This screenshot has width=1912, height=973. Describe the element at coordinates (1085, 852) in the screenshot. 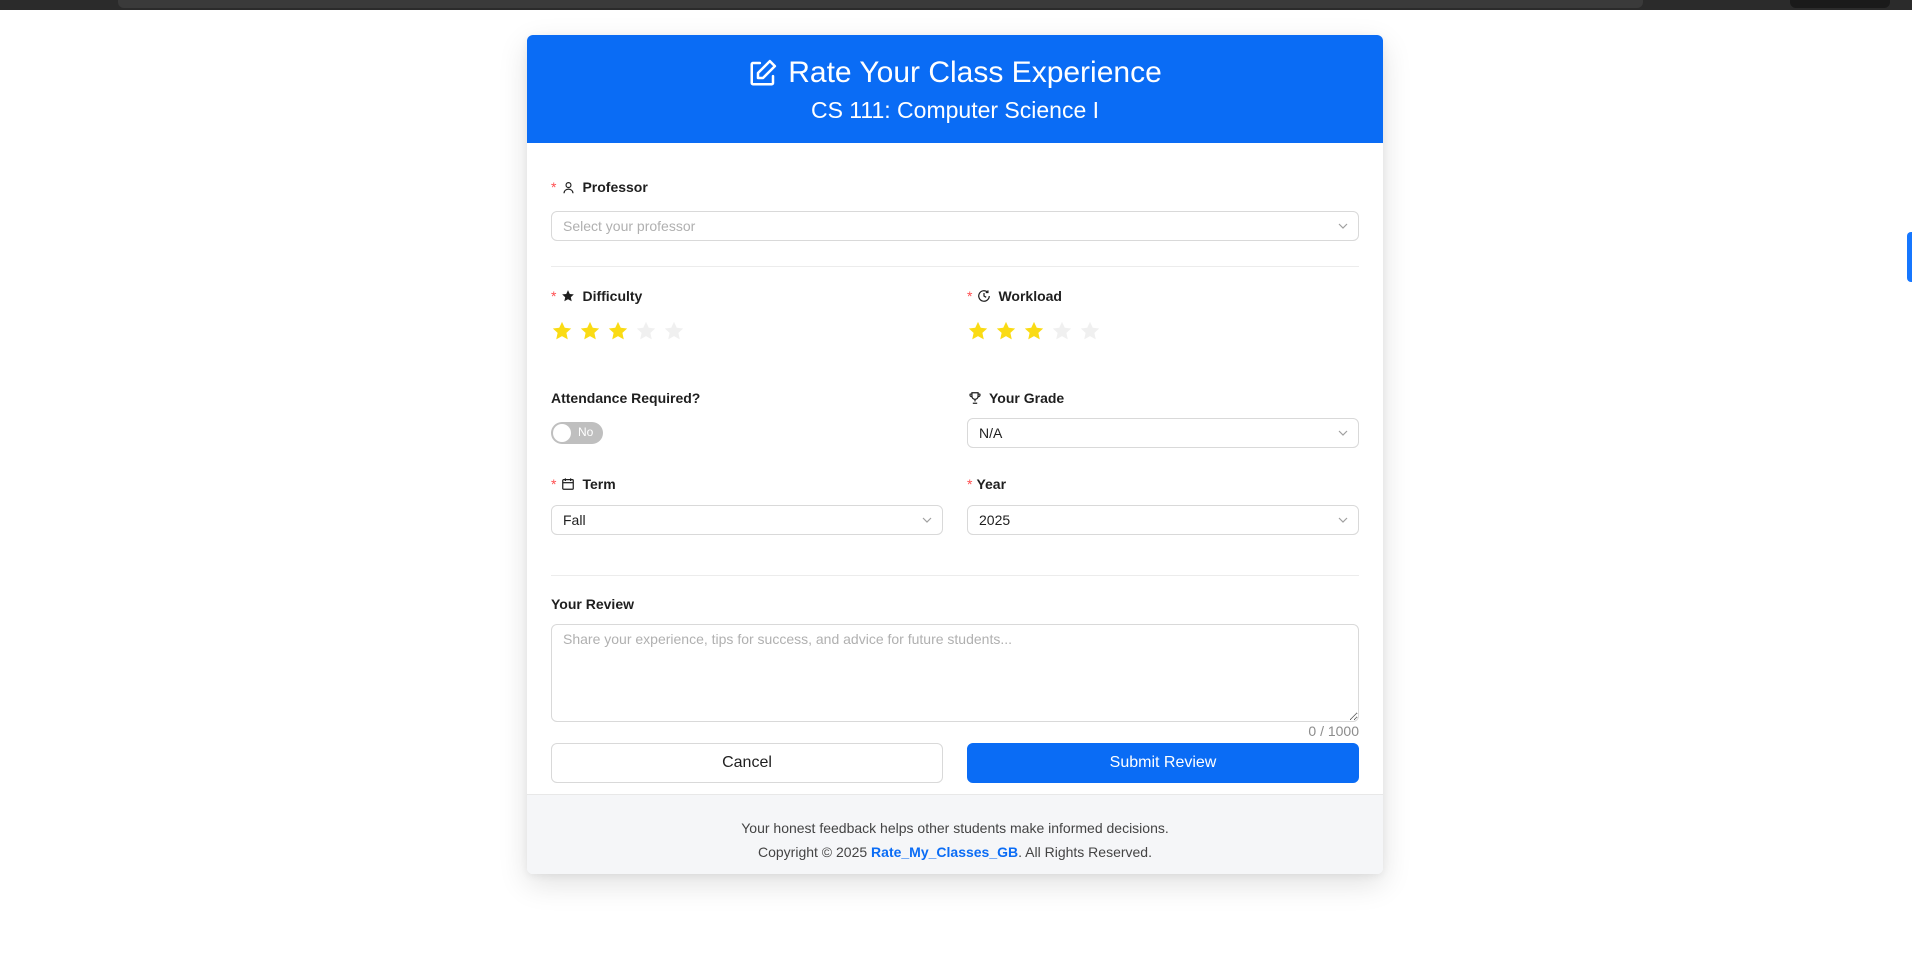

I see `copyright-suffix: . All Rights Reserved.` at that location.